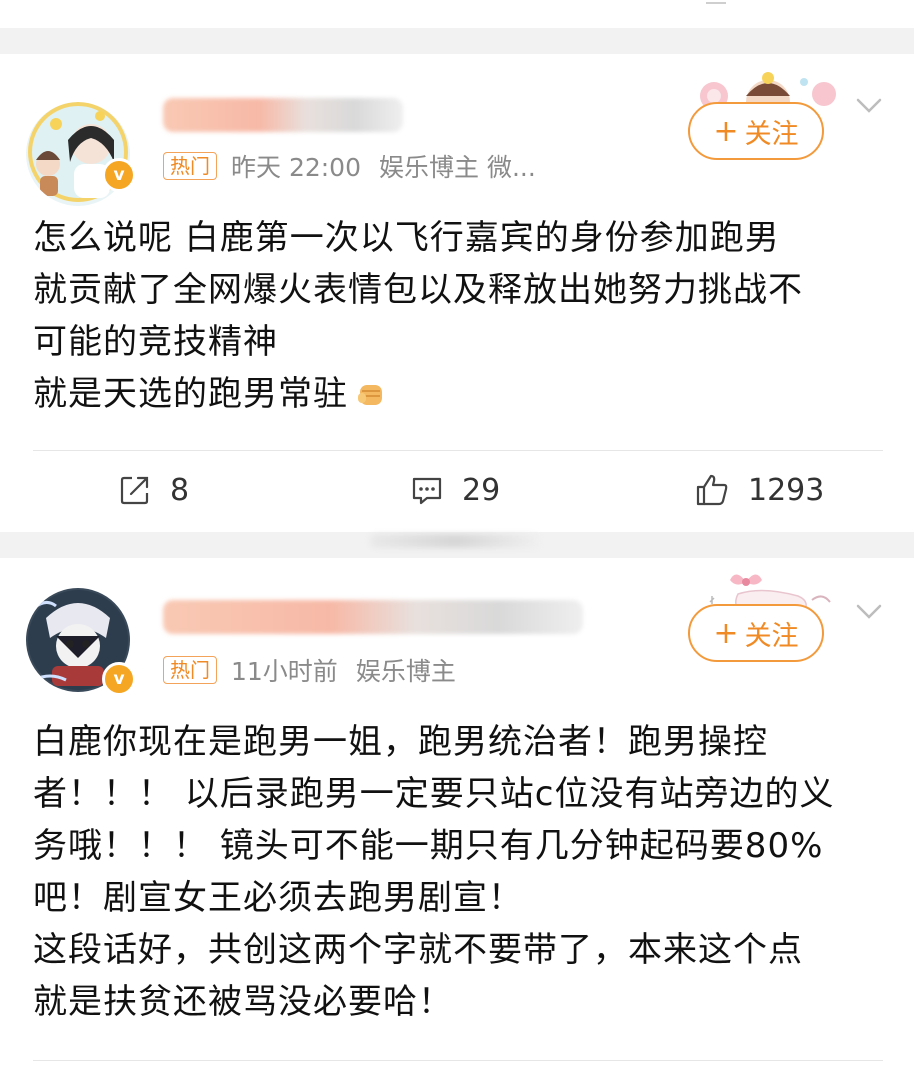  Describe the element at coordinates (455, 541) in the screenshot. I see `blurred-remnant` at that location.